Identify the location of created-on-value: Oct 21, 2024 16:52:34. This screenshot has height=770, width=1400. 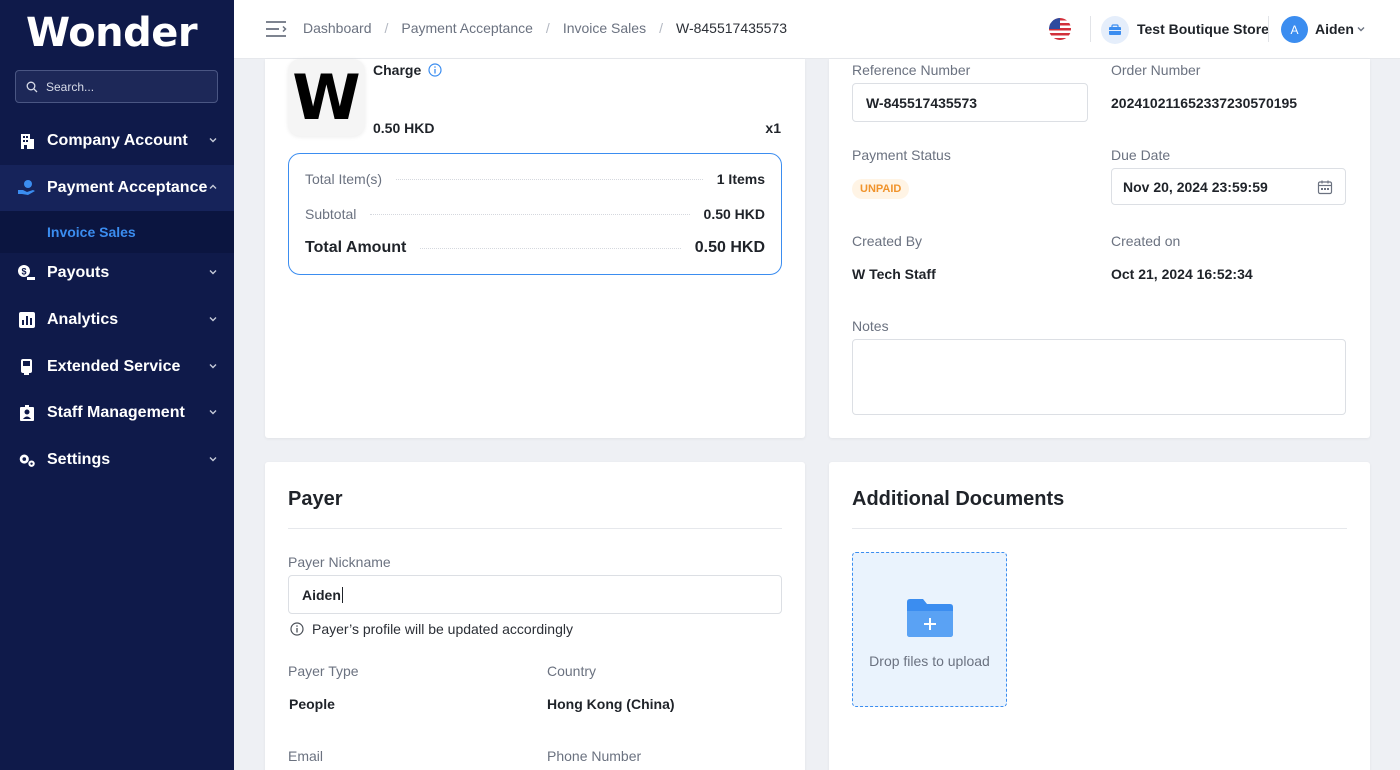
(1182, 274).